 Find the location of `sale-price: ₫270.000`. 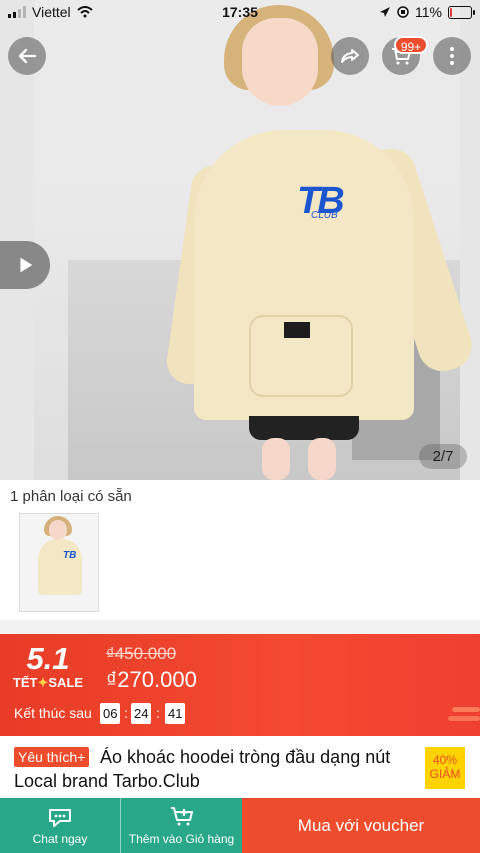

sale-price: ₫270.000 is located at coordinates (151, 679).